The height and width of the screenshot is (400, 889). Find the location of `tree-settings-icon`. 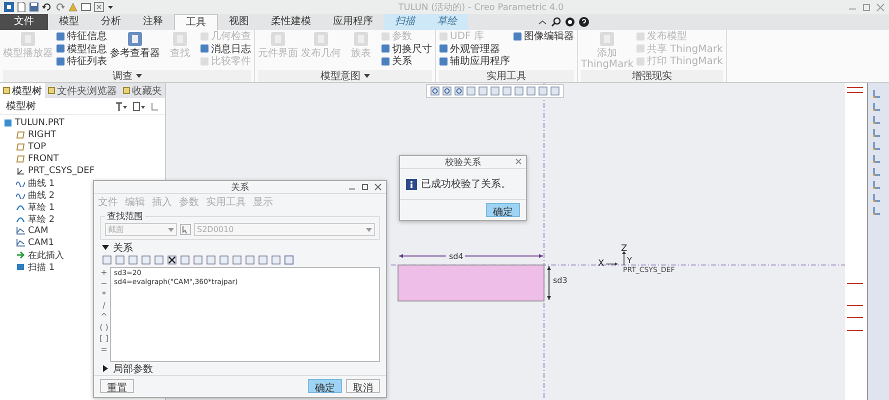

tree-settings-icon is located at coordinates (121, 106).